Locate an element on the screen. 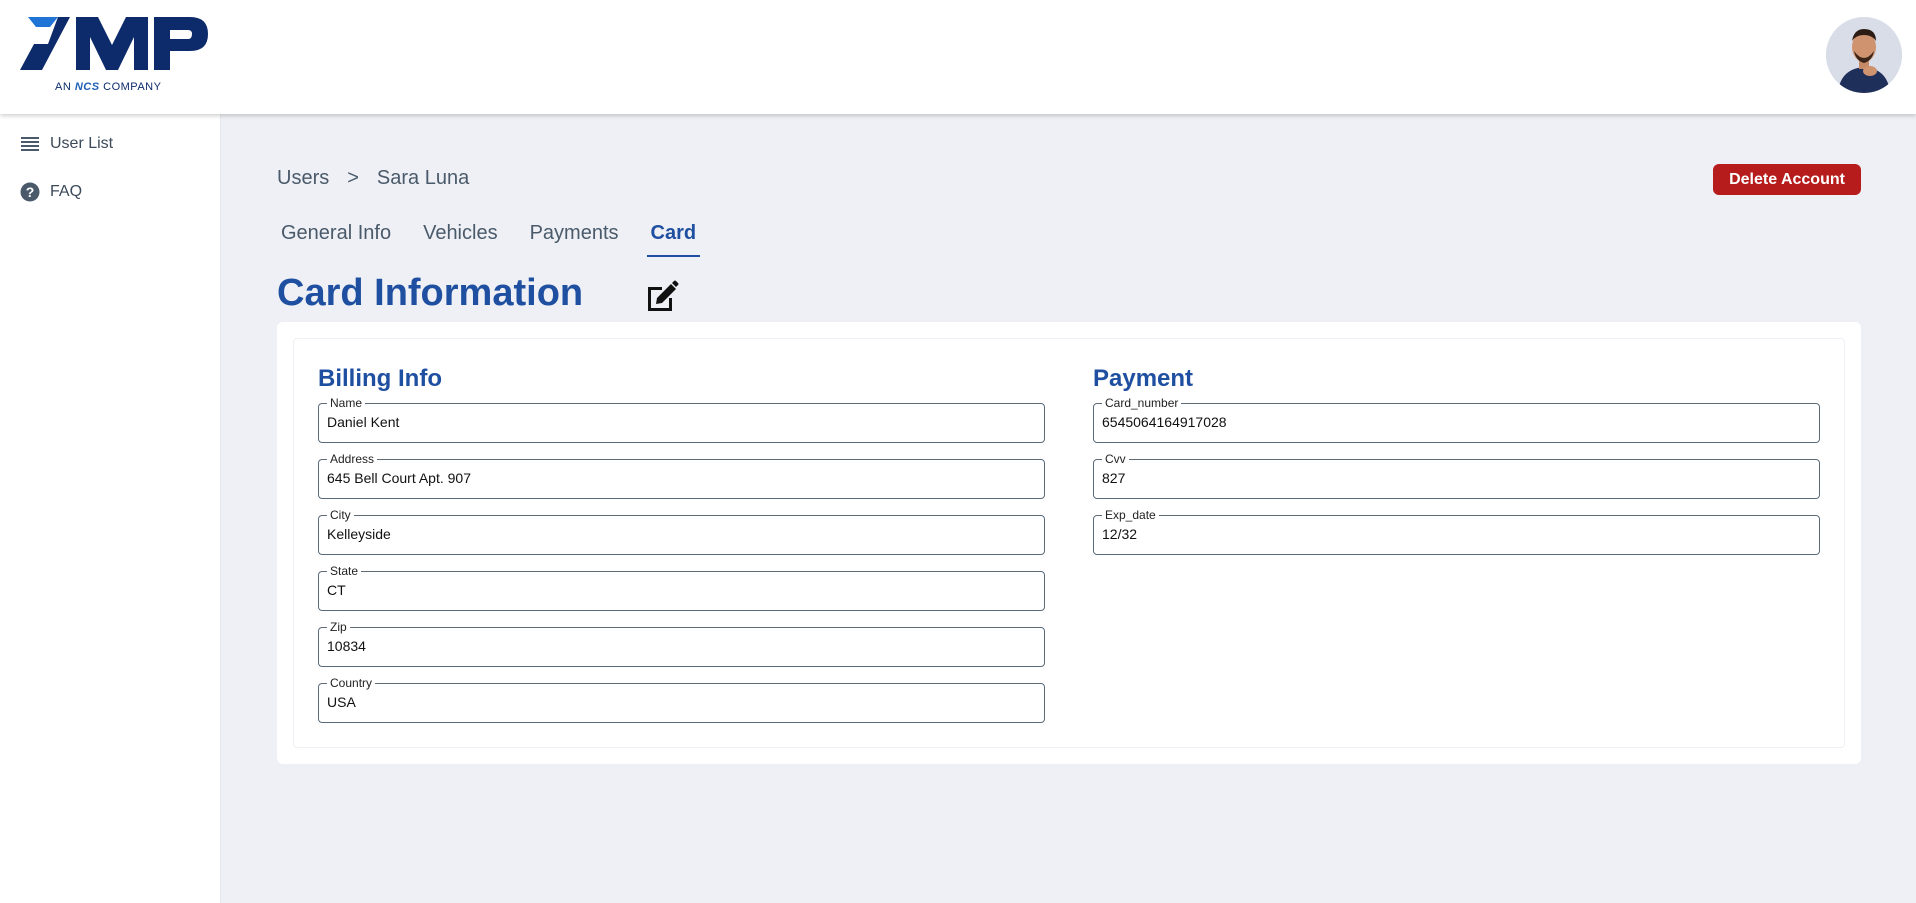  cvv-field: Cvv is located at coordinates (1456, 475).